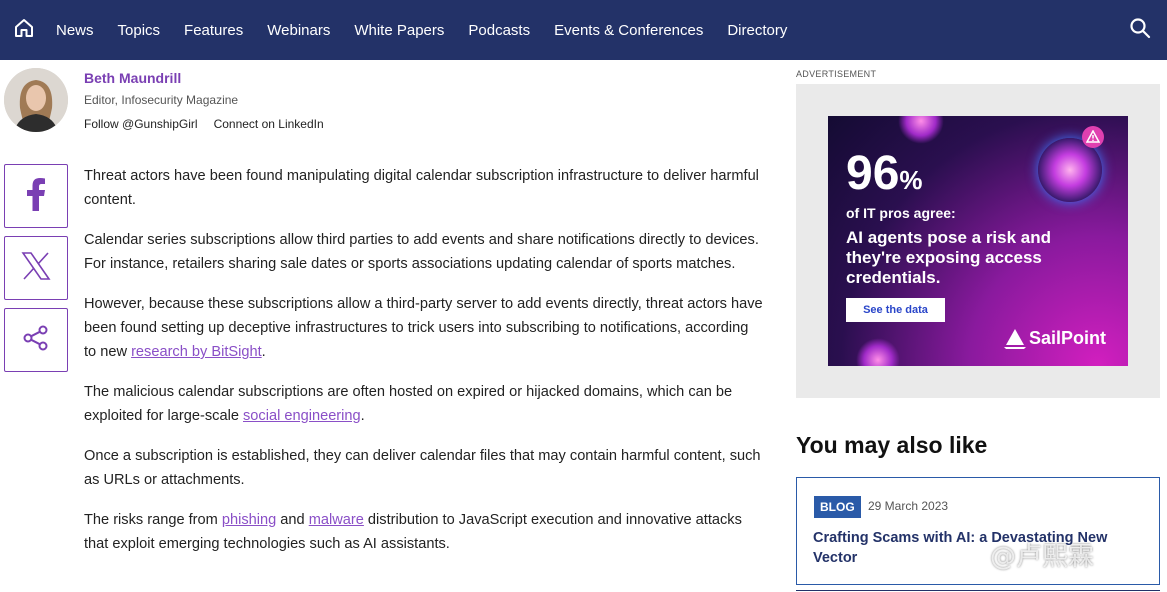 The width and height of the screenshot is (1167, 592). What do you see at coordinates (757, 30) in the screenshot?
I see `nav-link-directory: Directory` at bounding box center [757, 30].